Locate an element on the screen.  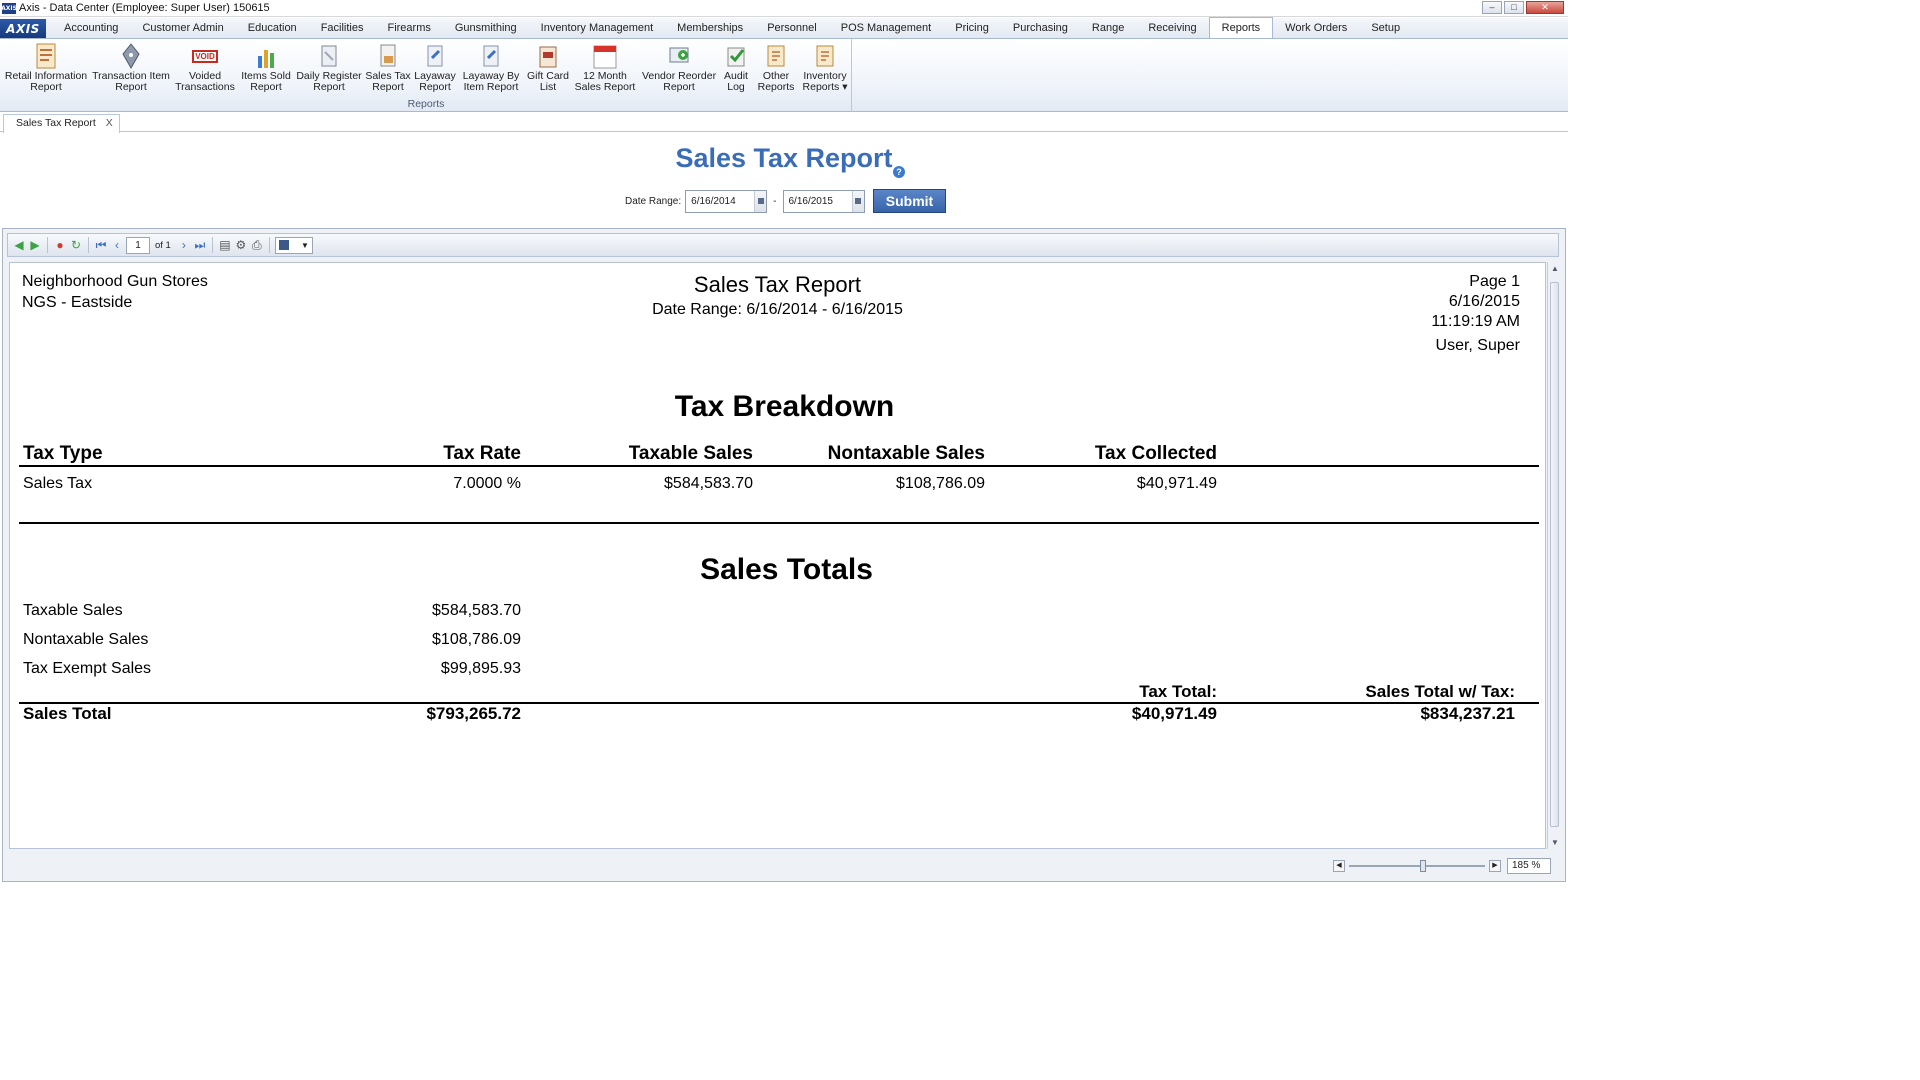
stop-icon: ● is located at coordinates (60, 245).